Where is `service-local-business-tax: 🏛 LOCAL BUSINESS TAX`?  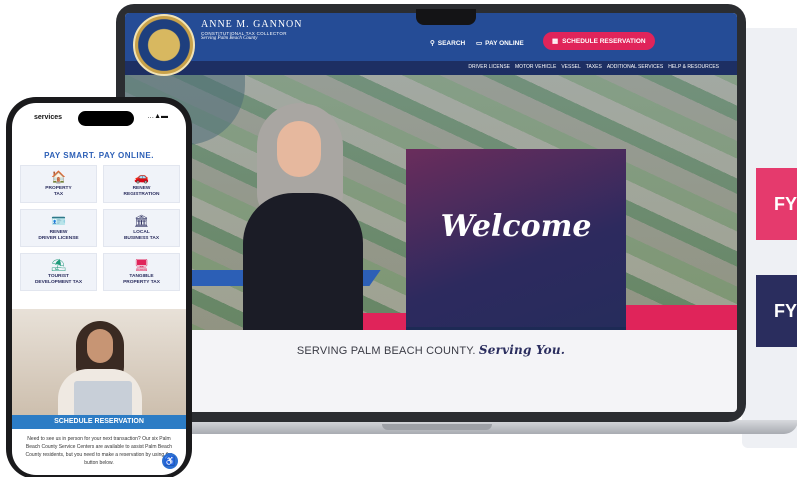 service-local-business-tax: 🏛 LOCAL BUSINESS TAX is located at coordinates (141, 228).